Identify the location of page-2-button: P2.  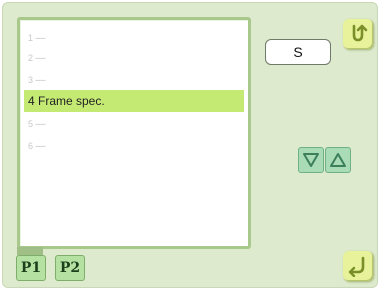
(70, 268).